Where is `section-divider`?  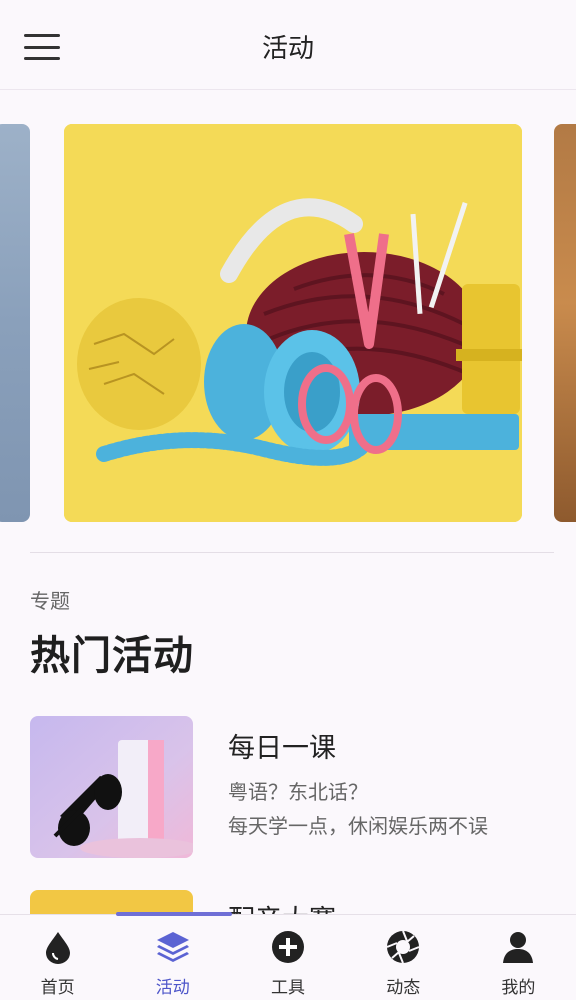 section-divider is located at coordinates (292, 552).